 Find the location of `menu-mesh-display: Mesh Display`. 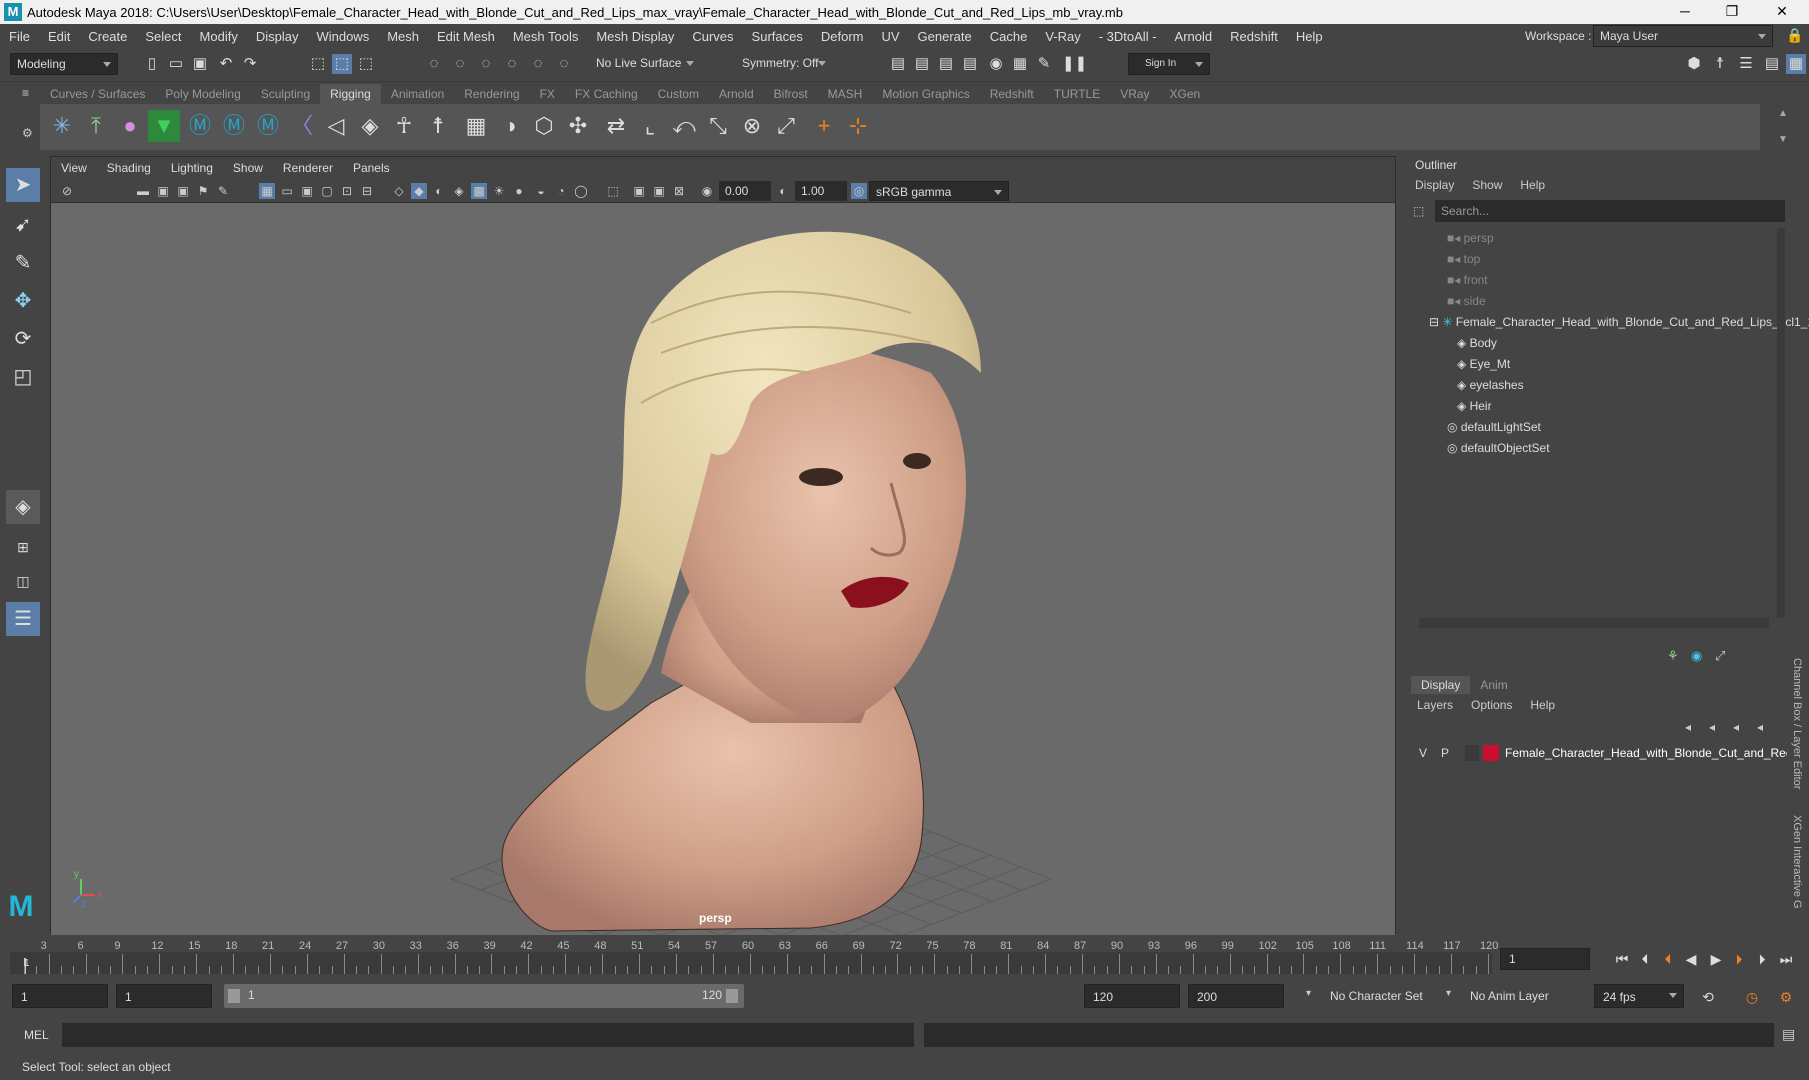

menu-mesh-display: Mesh Display is located at coordinates (635, 36).